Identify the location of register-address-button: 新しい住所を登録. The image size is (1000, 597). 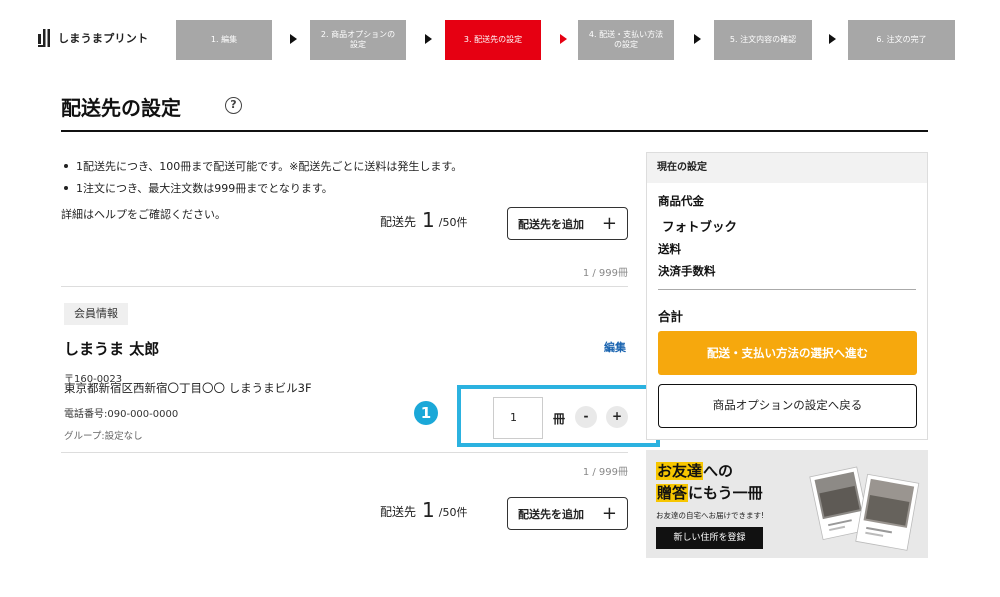
(709, 538).